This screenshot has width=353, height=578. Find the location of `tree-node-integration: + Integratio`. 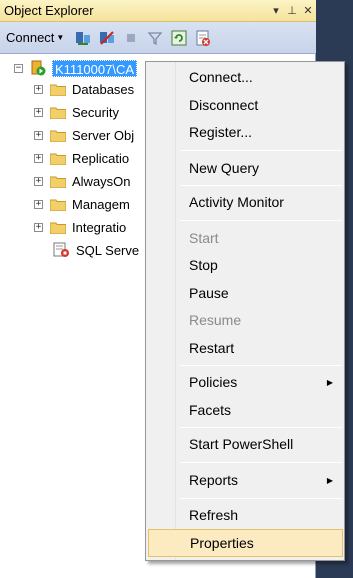

tree-node-integration: + Integratio is located at coordinates (80, 227).